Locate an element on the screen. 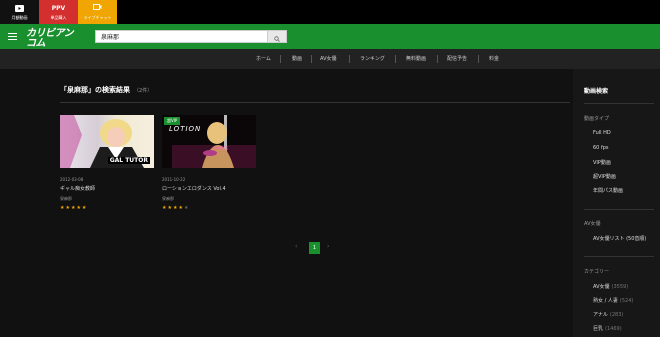 This screenshot has width=660, height=337. chevron-left-icon: ‹ is located at coordinates (296, 246).